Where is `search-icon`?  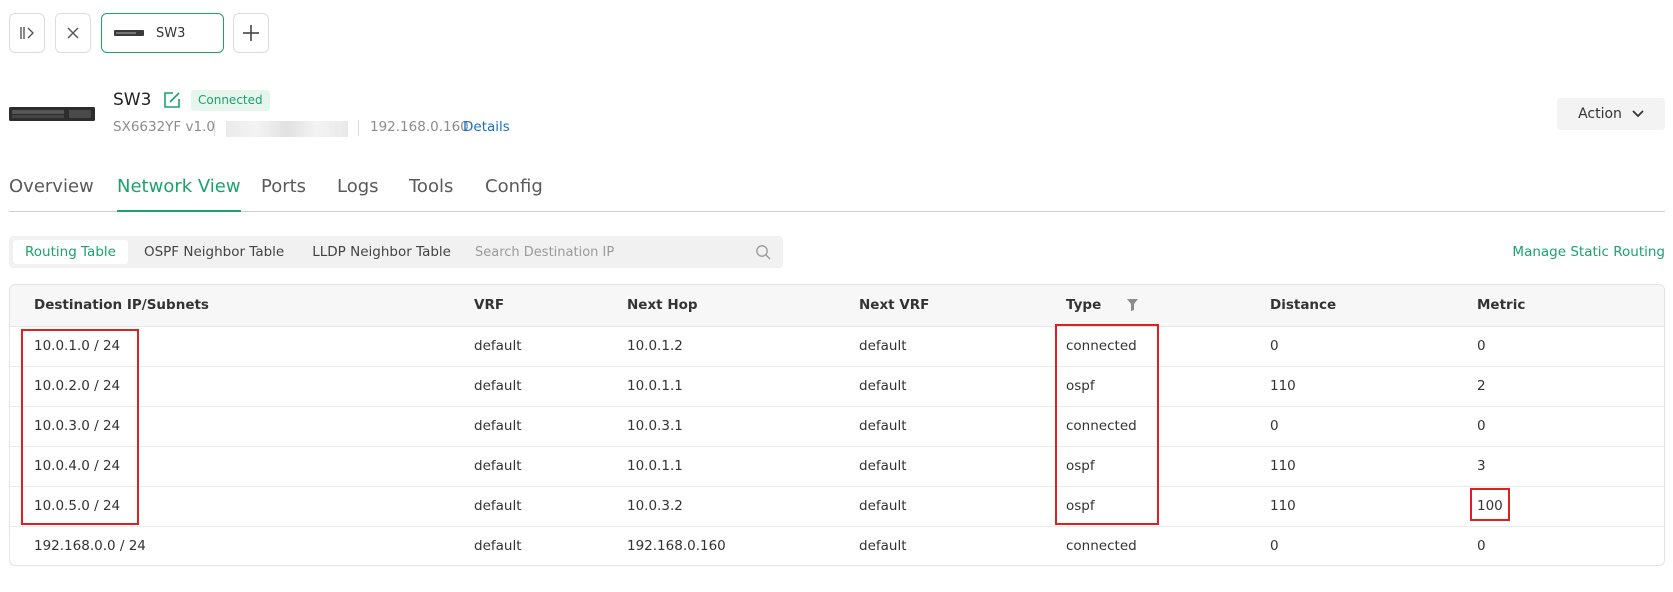
search-icon is located at coordinates (763, 252).